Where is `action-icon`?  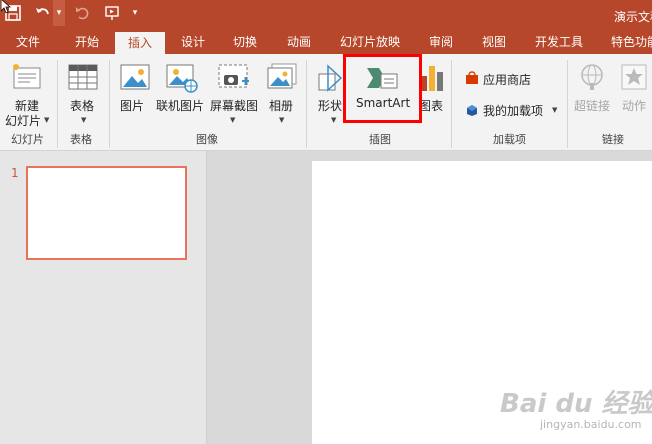
action-icon is located at coordinates (634, 79).